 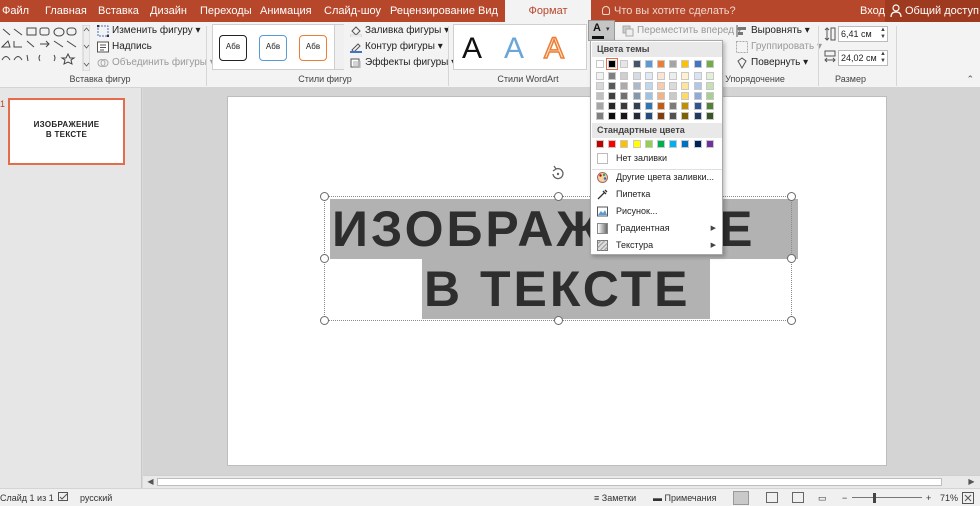 I want to click on shape-style-sample-2: Абв, so click(x=273, y=48).